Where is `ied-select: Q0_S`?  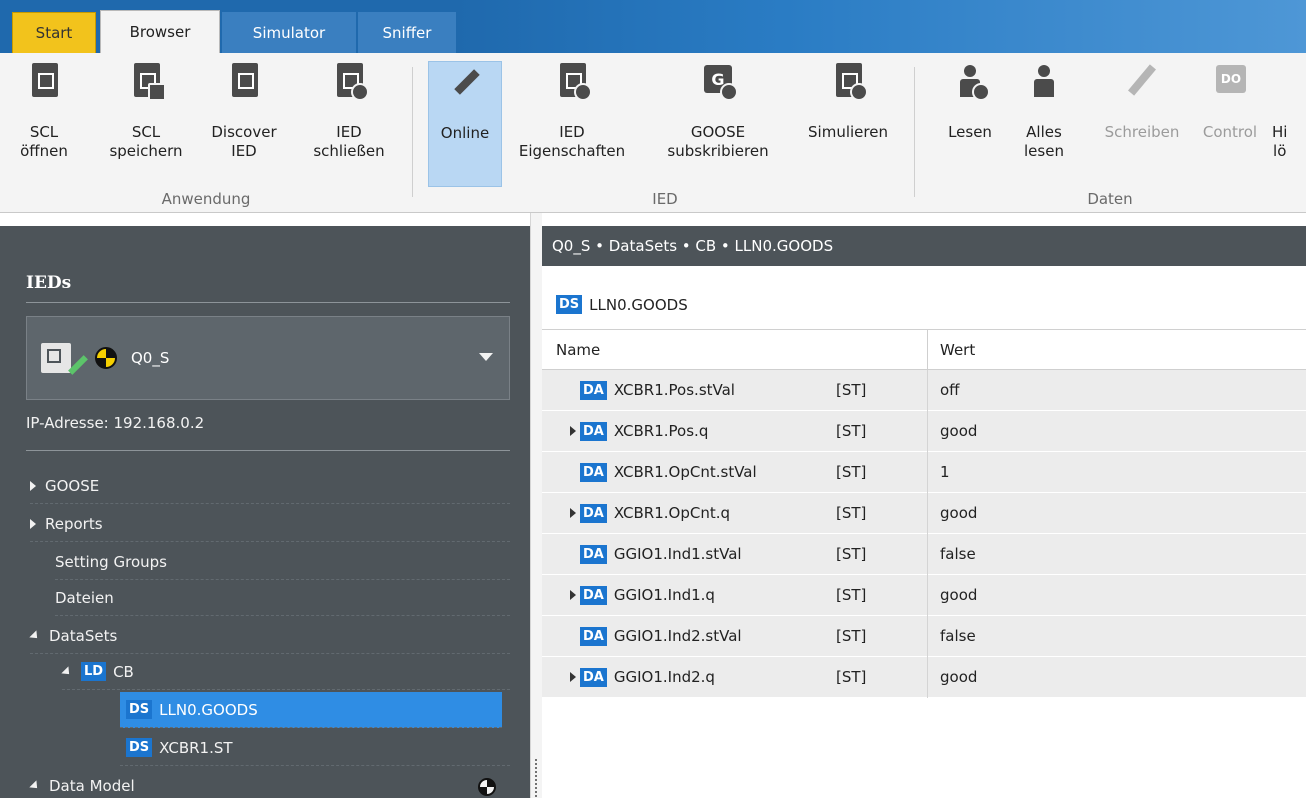 ied-select: Q0_S is located at coordinates (268, 358).